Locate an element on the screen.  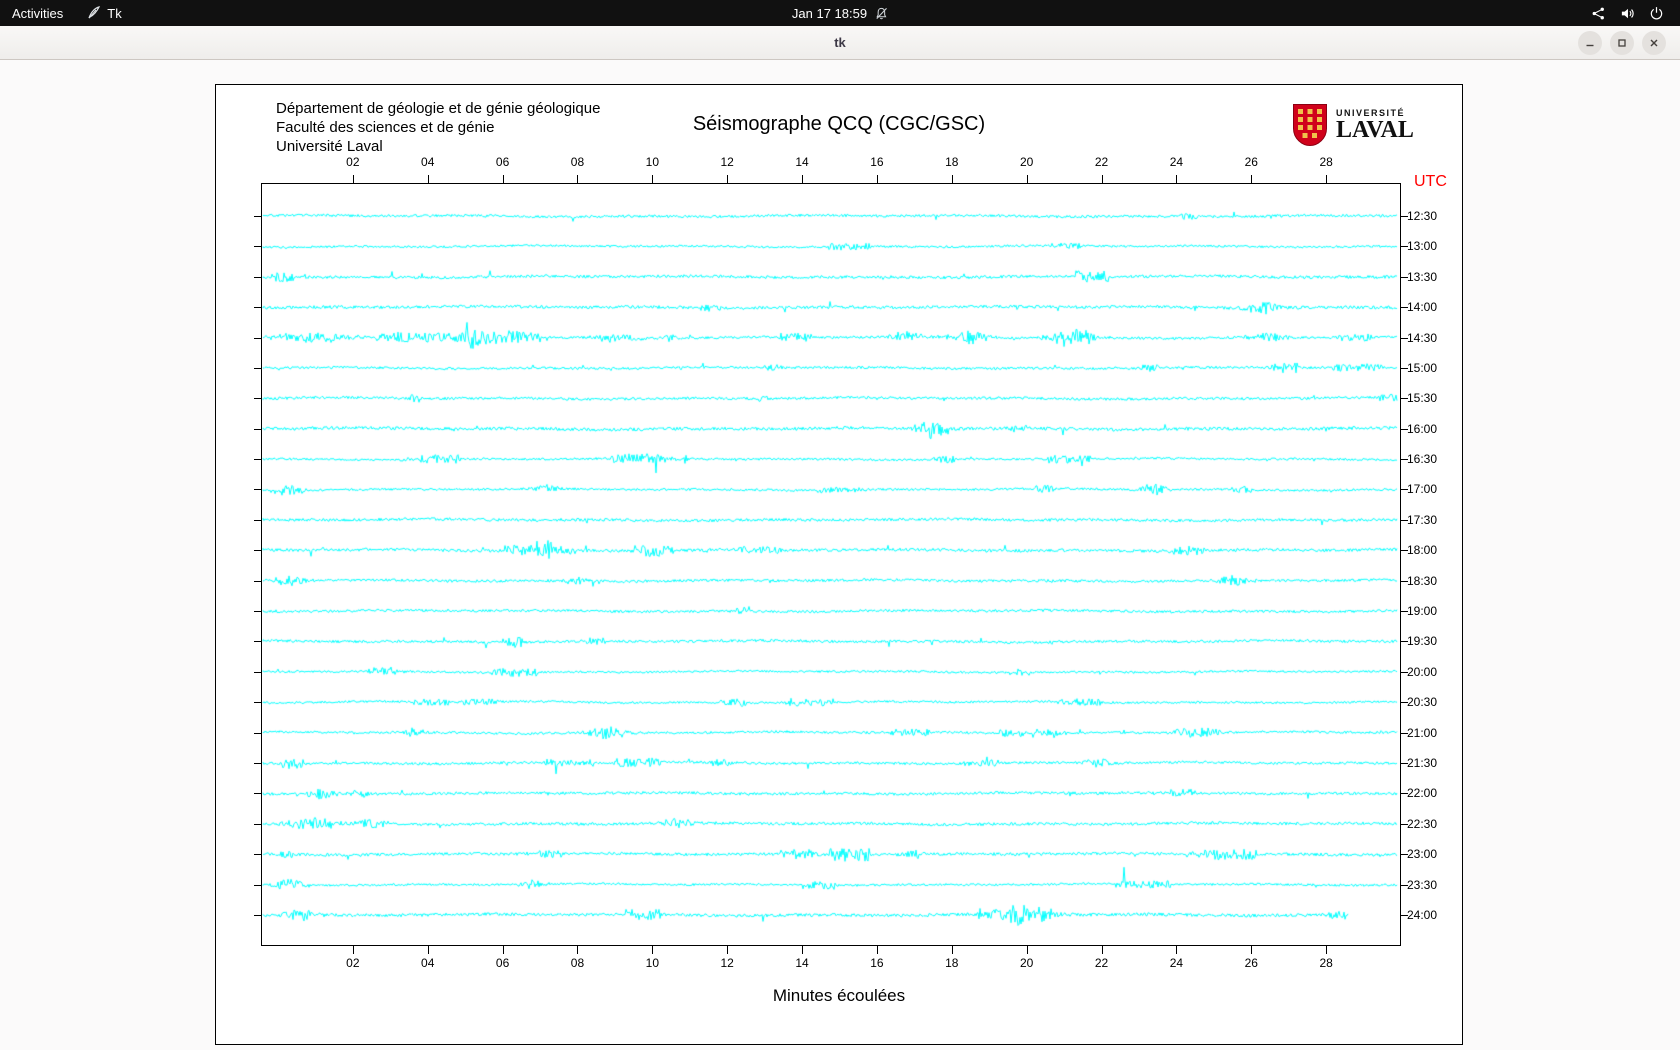
utc-time-label: 16:30 is located at coordinates (1422, 459).